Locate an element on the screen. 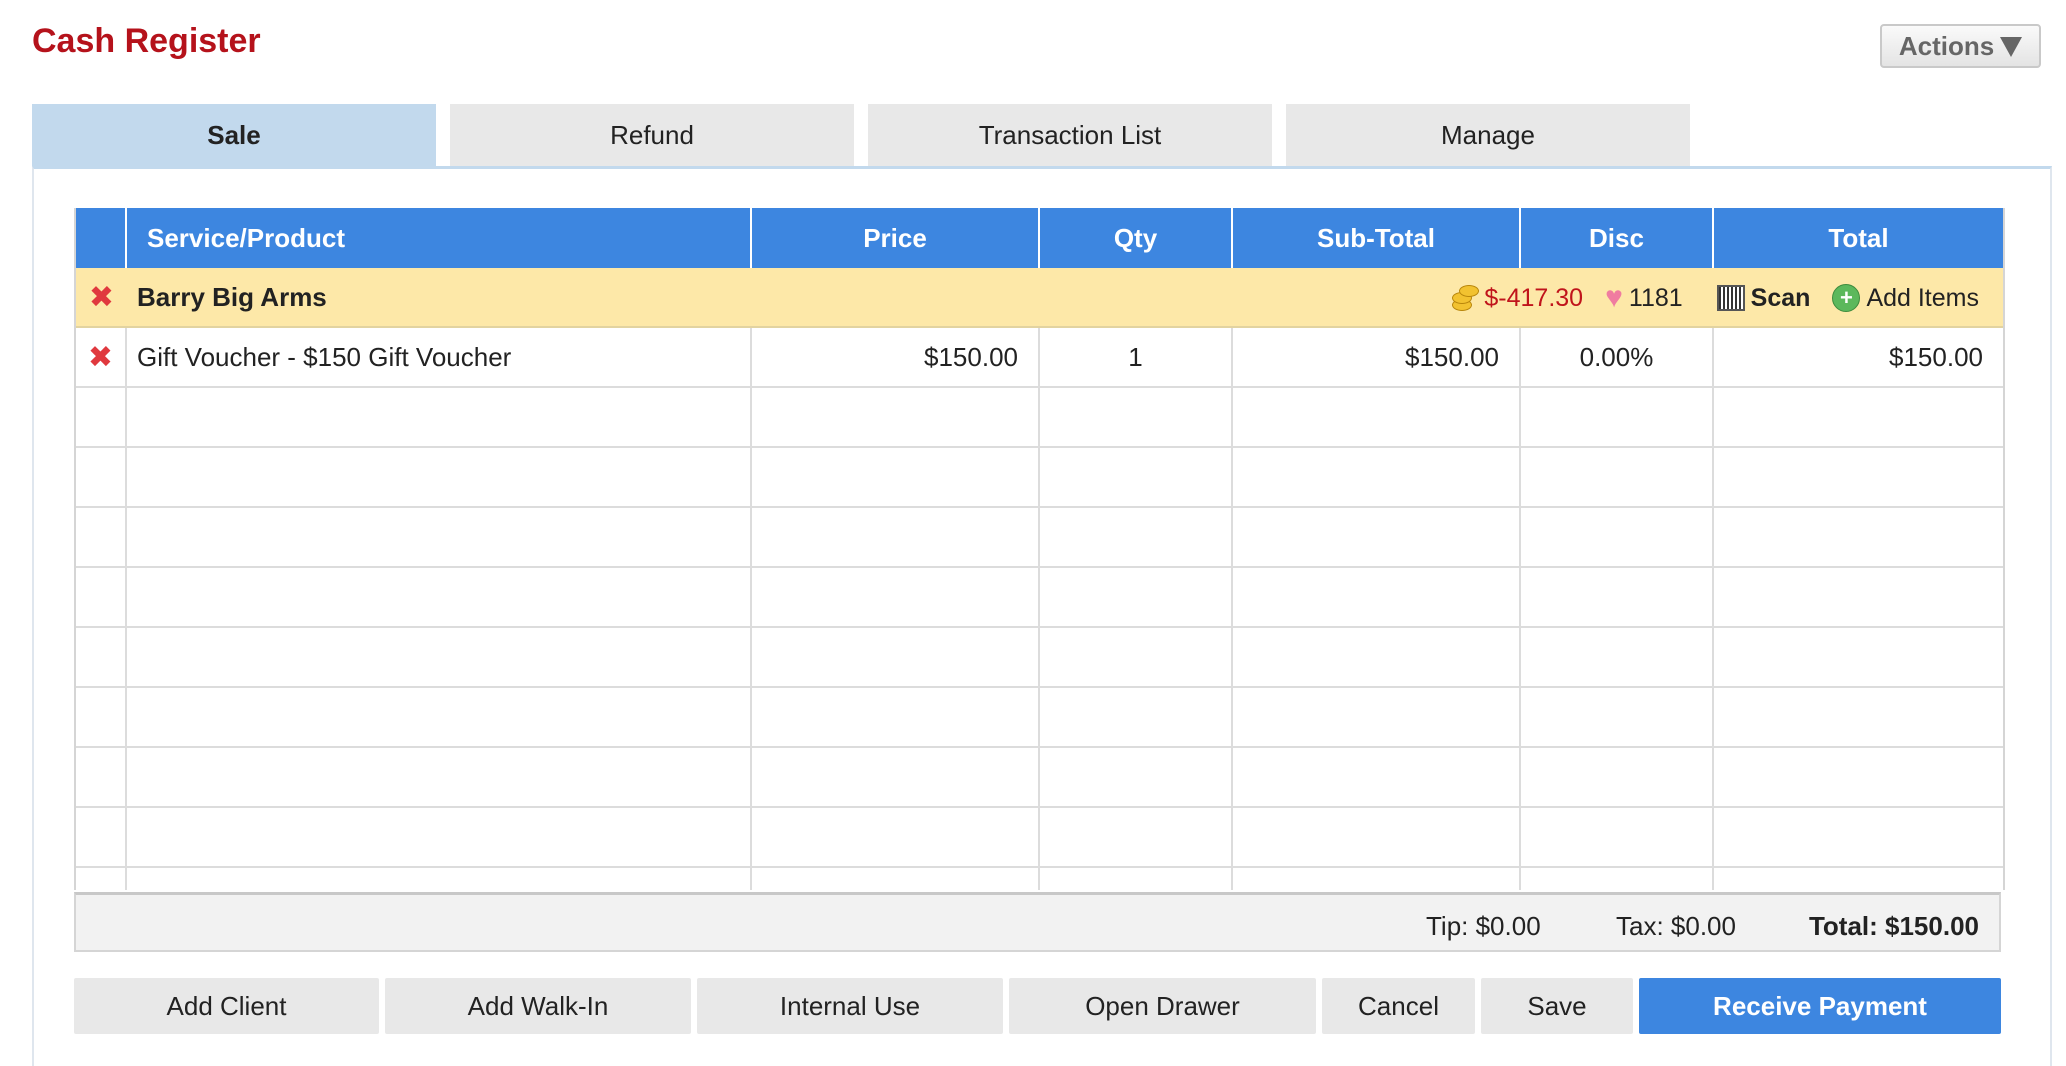 The image size is (2066, 1066). actions-label: Actions is located at coordinates (1946, 45).